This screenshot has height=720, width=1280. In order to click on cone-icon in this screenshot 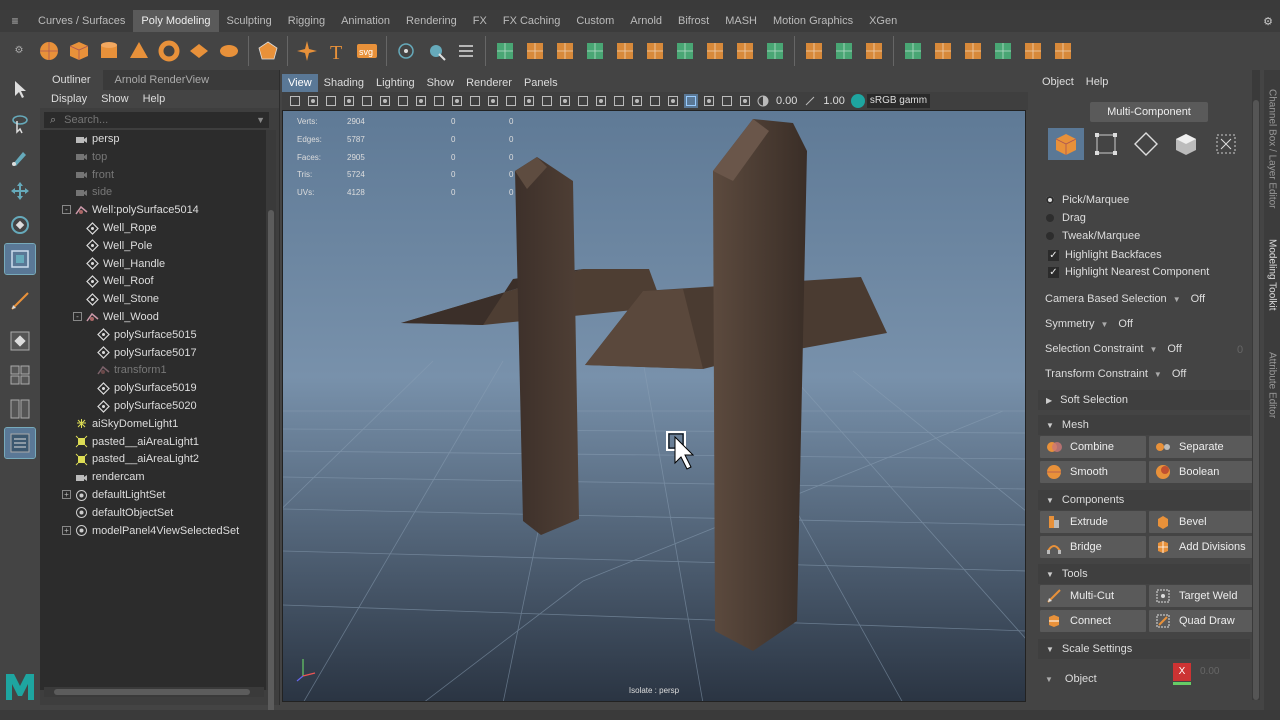, I will do `click(139, 51)`.